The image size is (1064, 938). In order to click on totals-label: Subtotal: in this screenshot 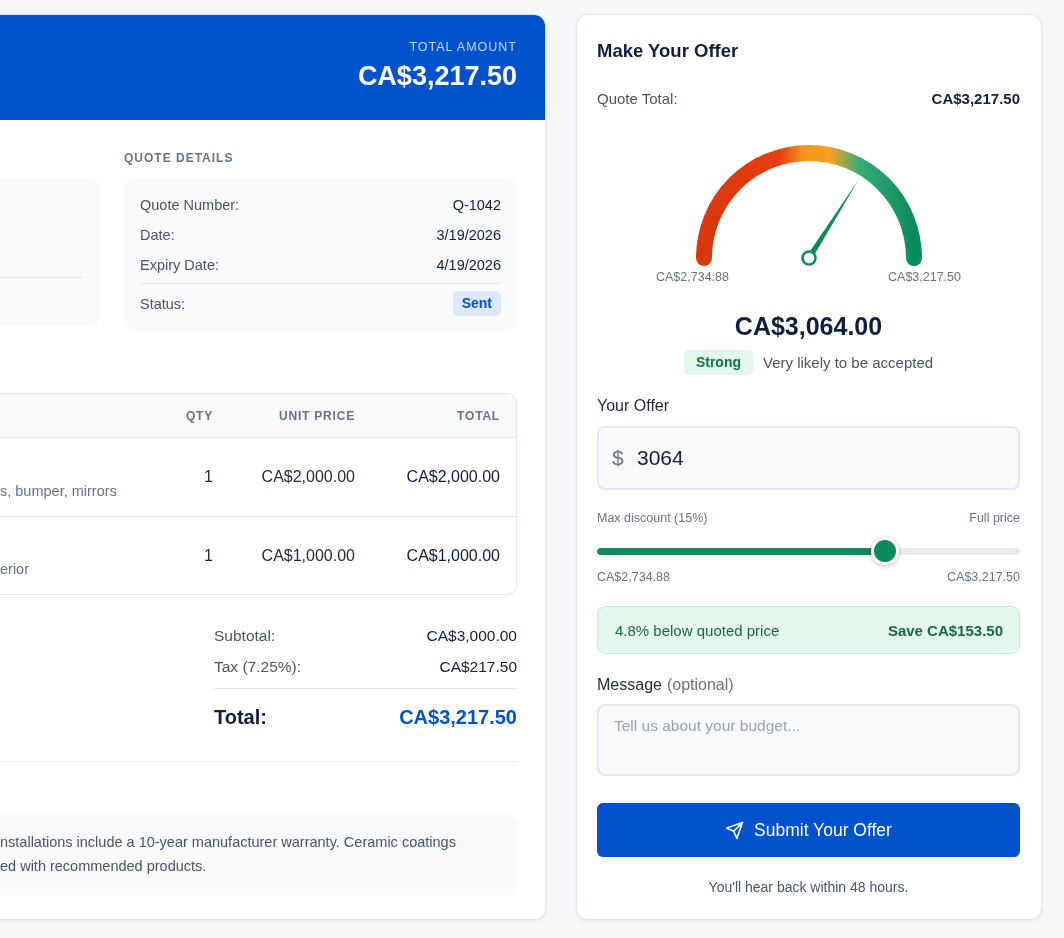, I will do `click(245, 636)`.